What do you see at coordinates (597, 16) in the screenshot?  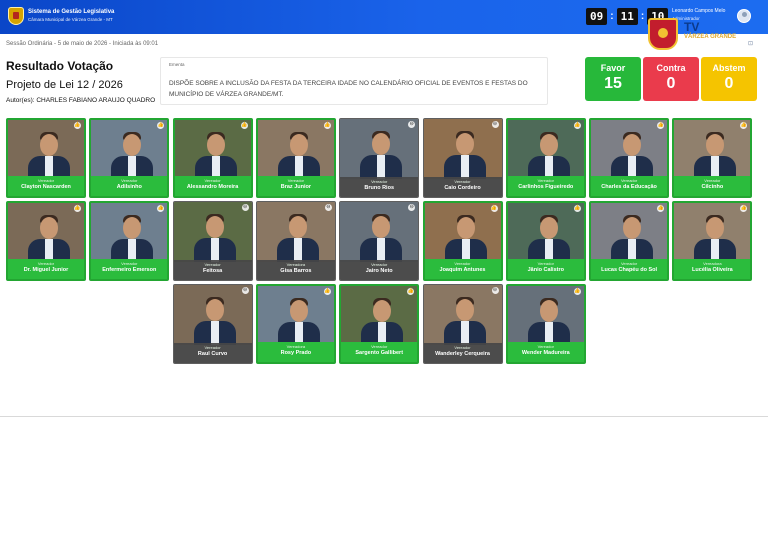 I see `clock-hours: 09` at bounding box center [597, 16].